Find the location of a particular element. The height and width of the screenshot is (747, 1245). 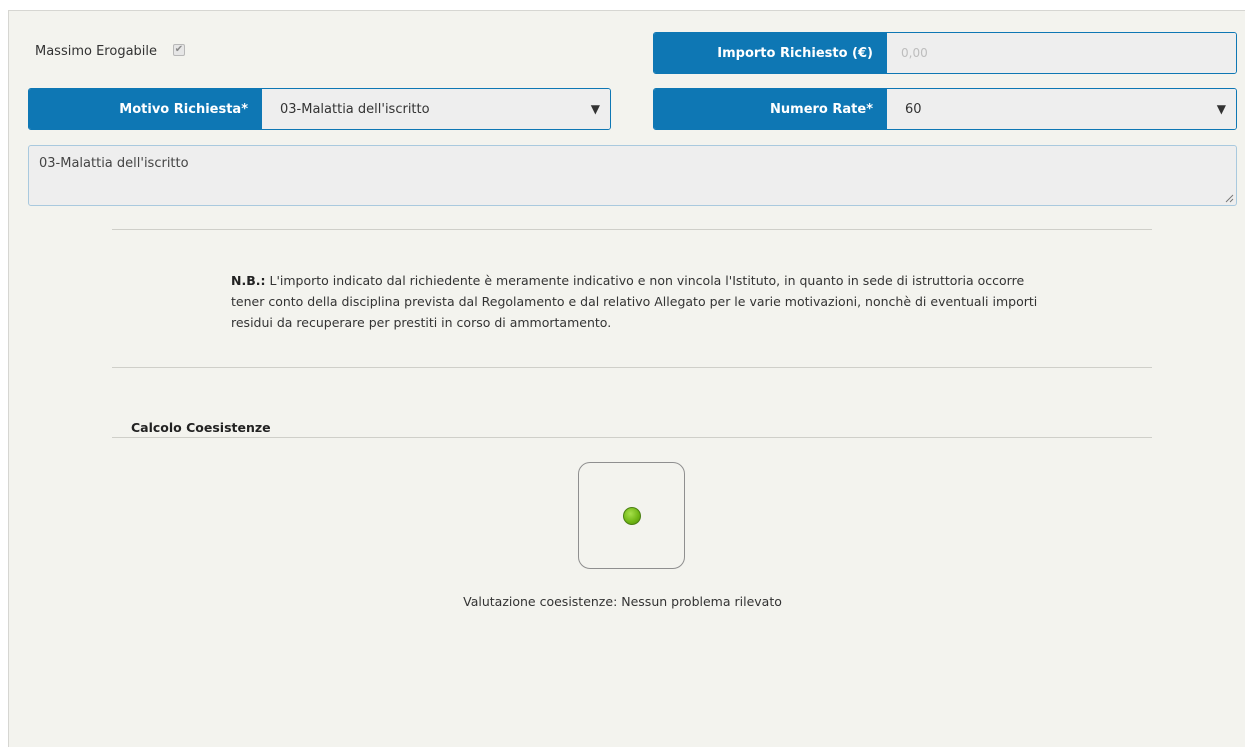

numero-rate-select: 60 ▼ is located at coordinates (1061, 109).